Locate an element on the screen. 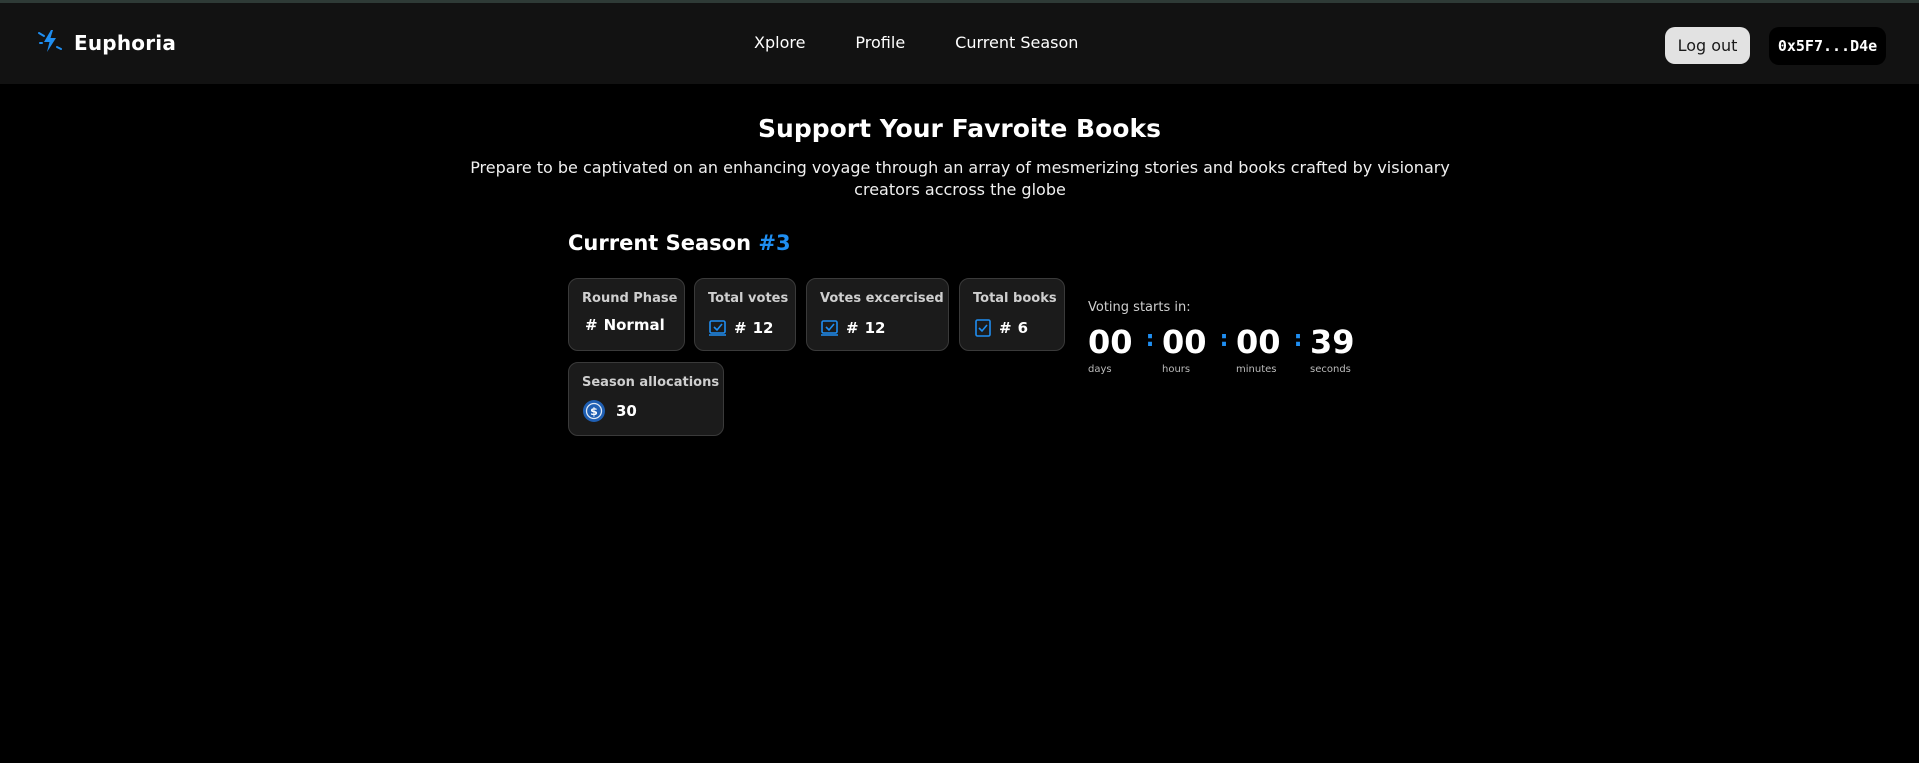  countdown-hours: 00 hours is located at coordinates (1187, 348).